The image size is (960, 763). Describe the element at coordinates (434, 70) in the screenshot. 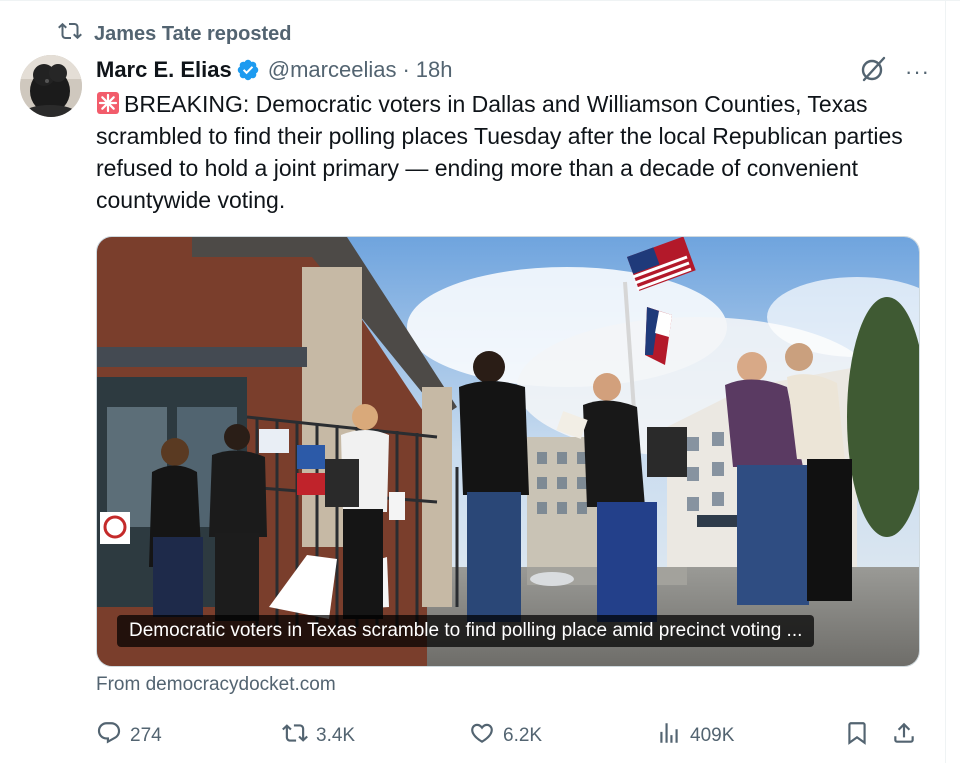

I see `post-timestamp: 18h` at that location.